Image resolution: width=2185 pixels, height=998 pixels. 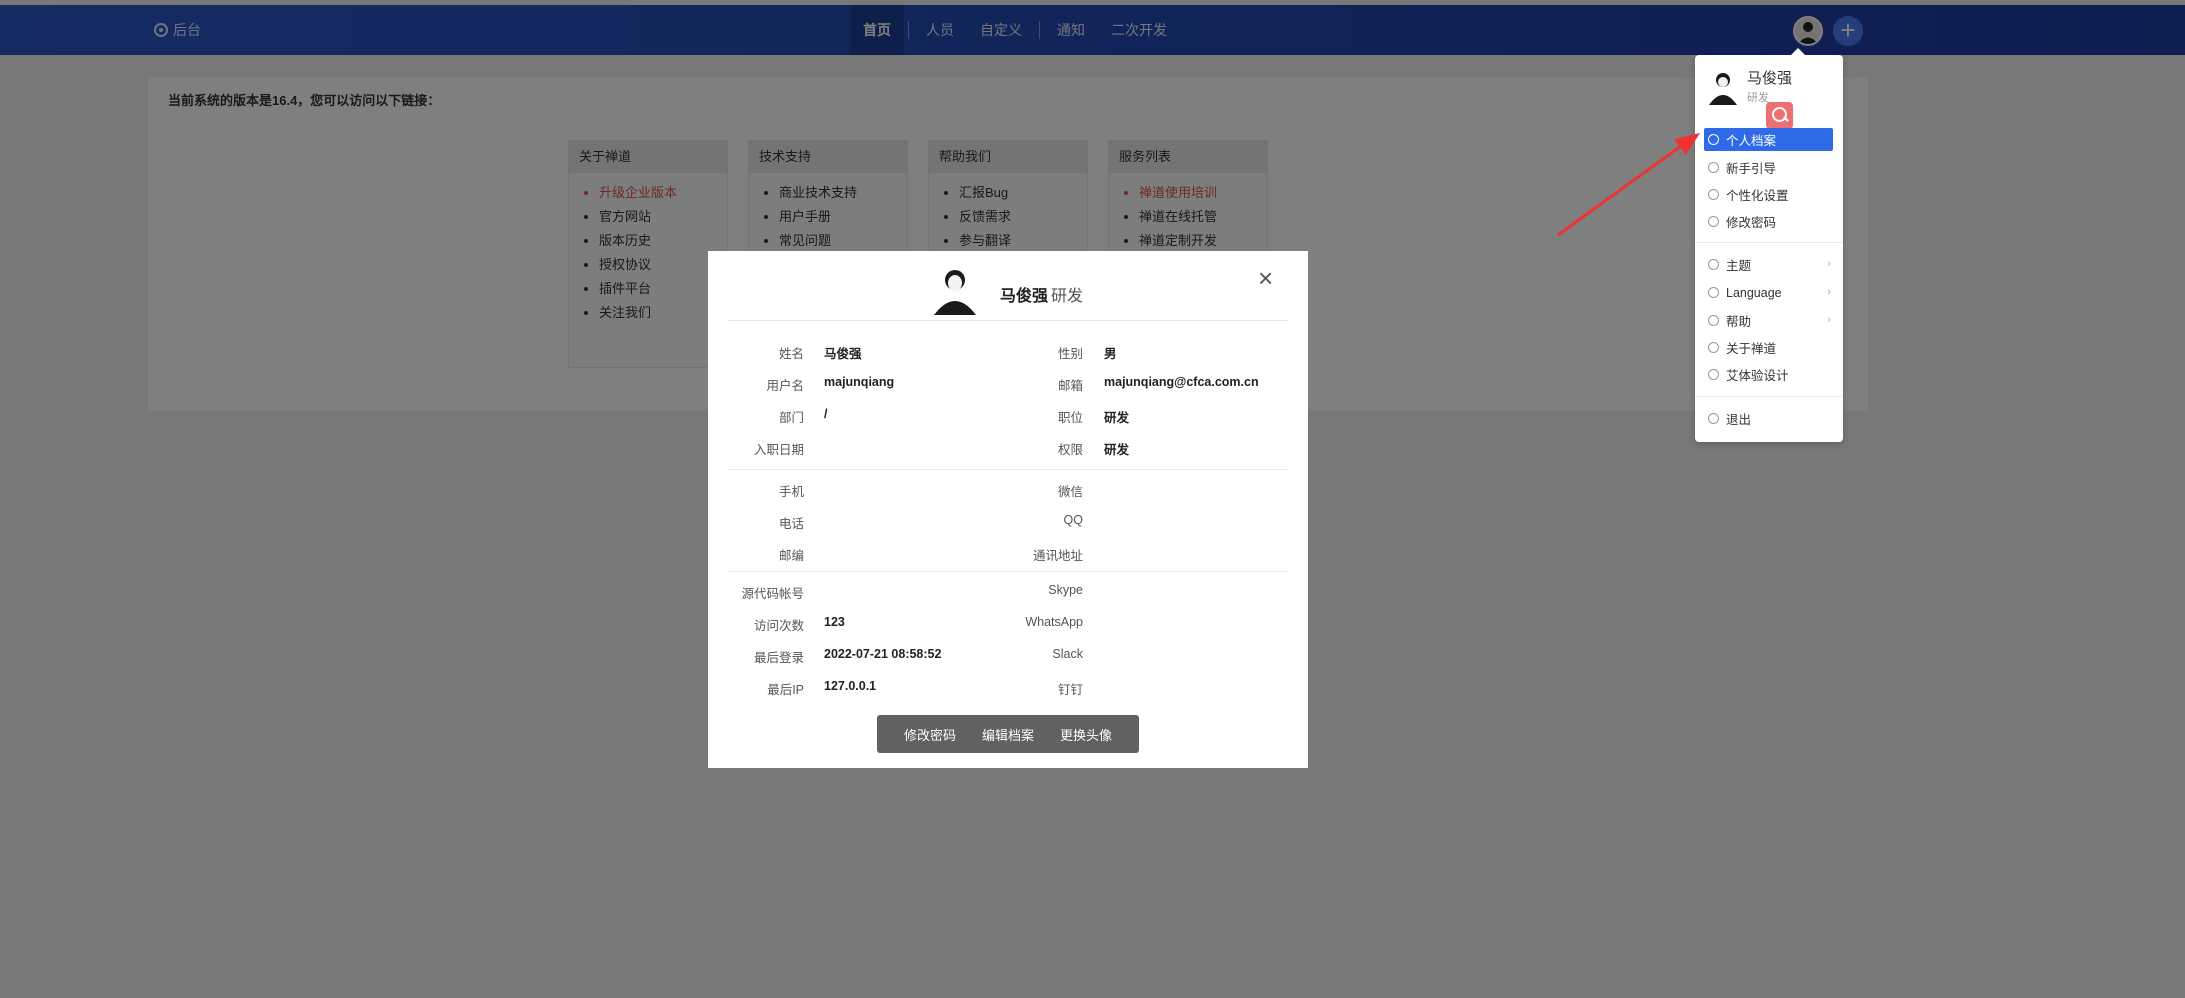 What do you see at coordinates (843, 354) in the screenshot?
I see `field-value: 马俊强` at bounding box center [843, 354].